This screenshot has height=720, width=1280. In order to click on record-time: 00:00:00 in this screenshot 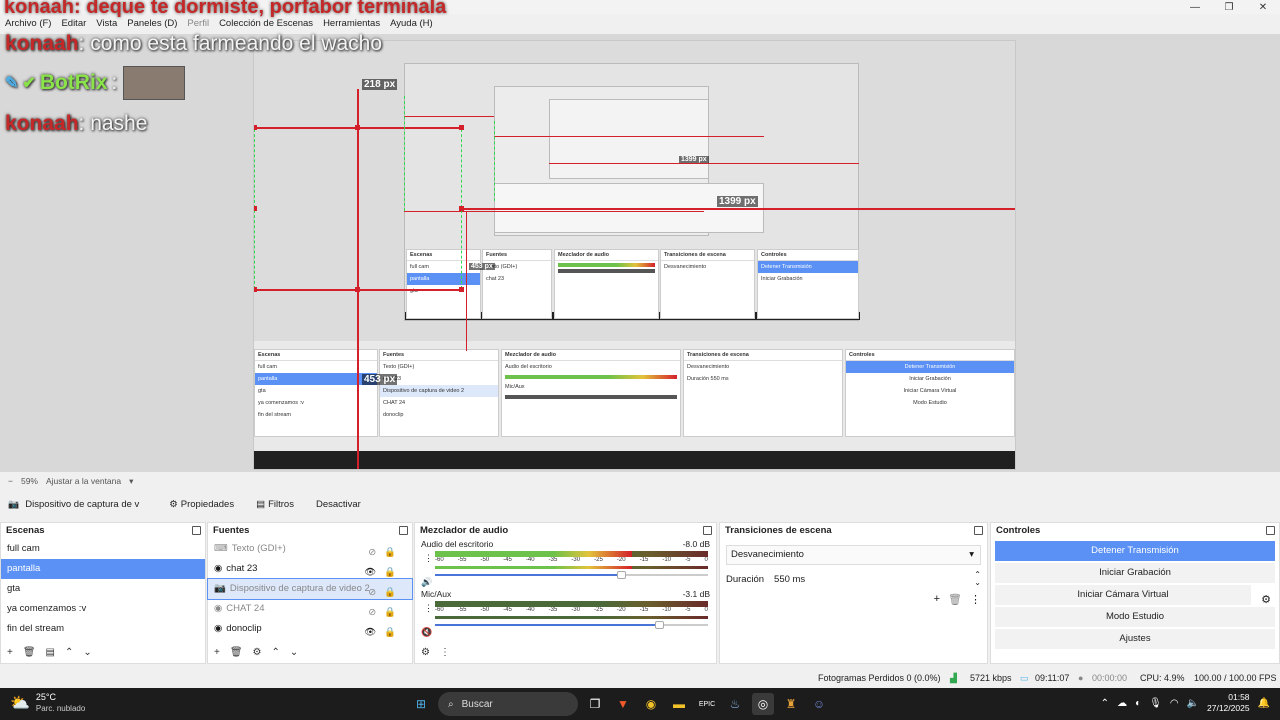, I will do `click(1110, 678)`.